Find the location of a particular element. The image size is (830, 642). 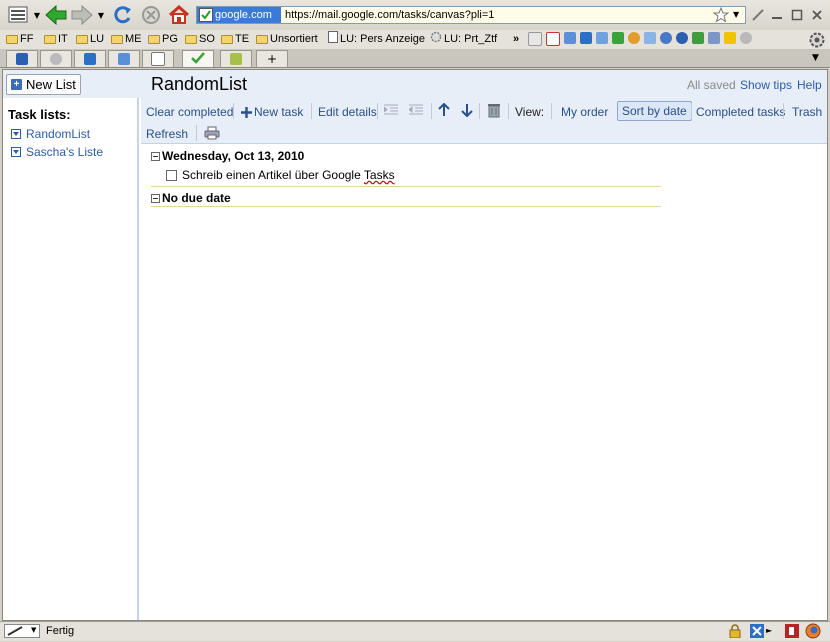

minimize-icon is located at coordinates (777, 15).